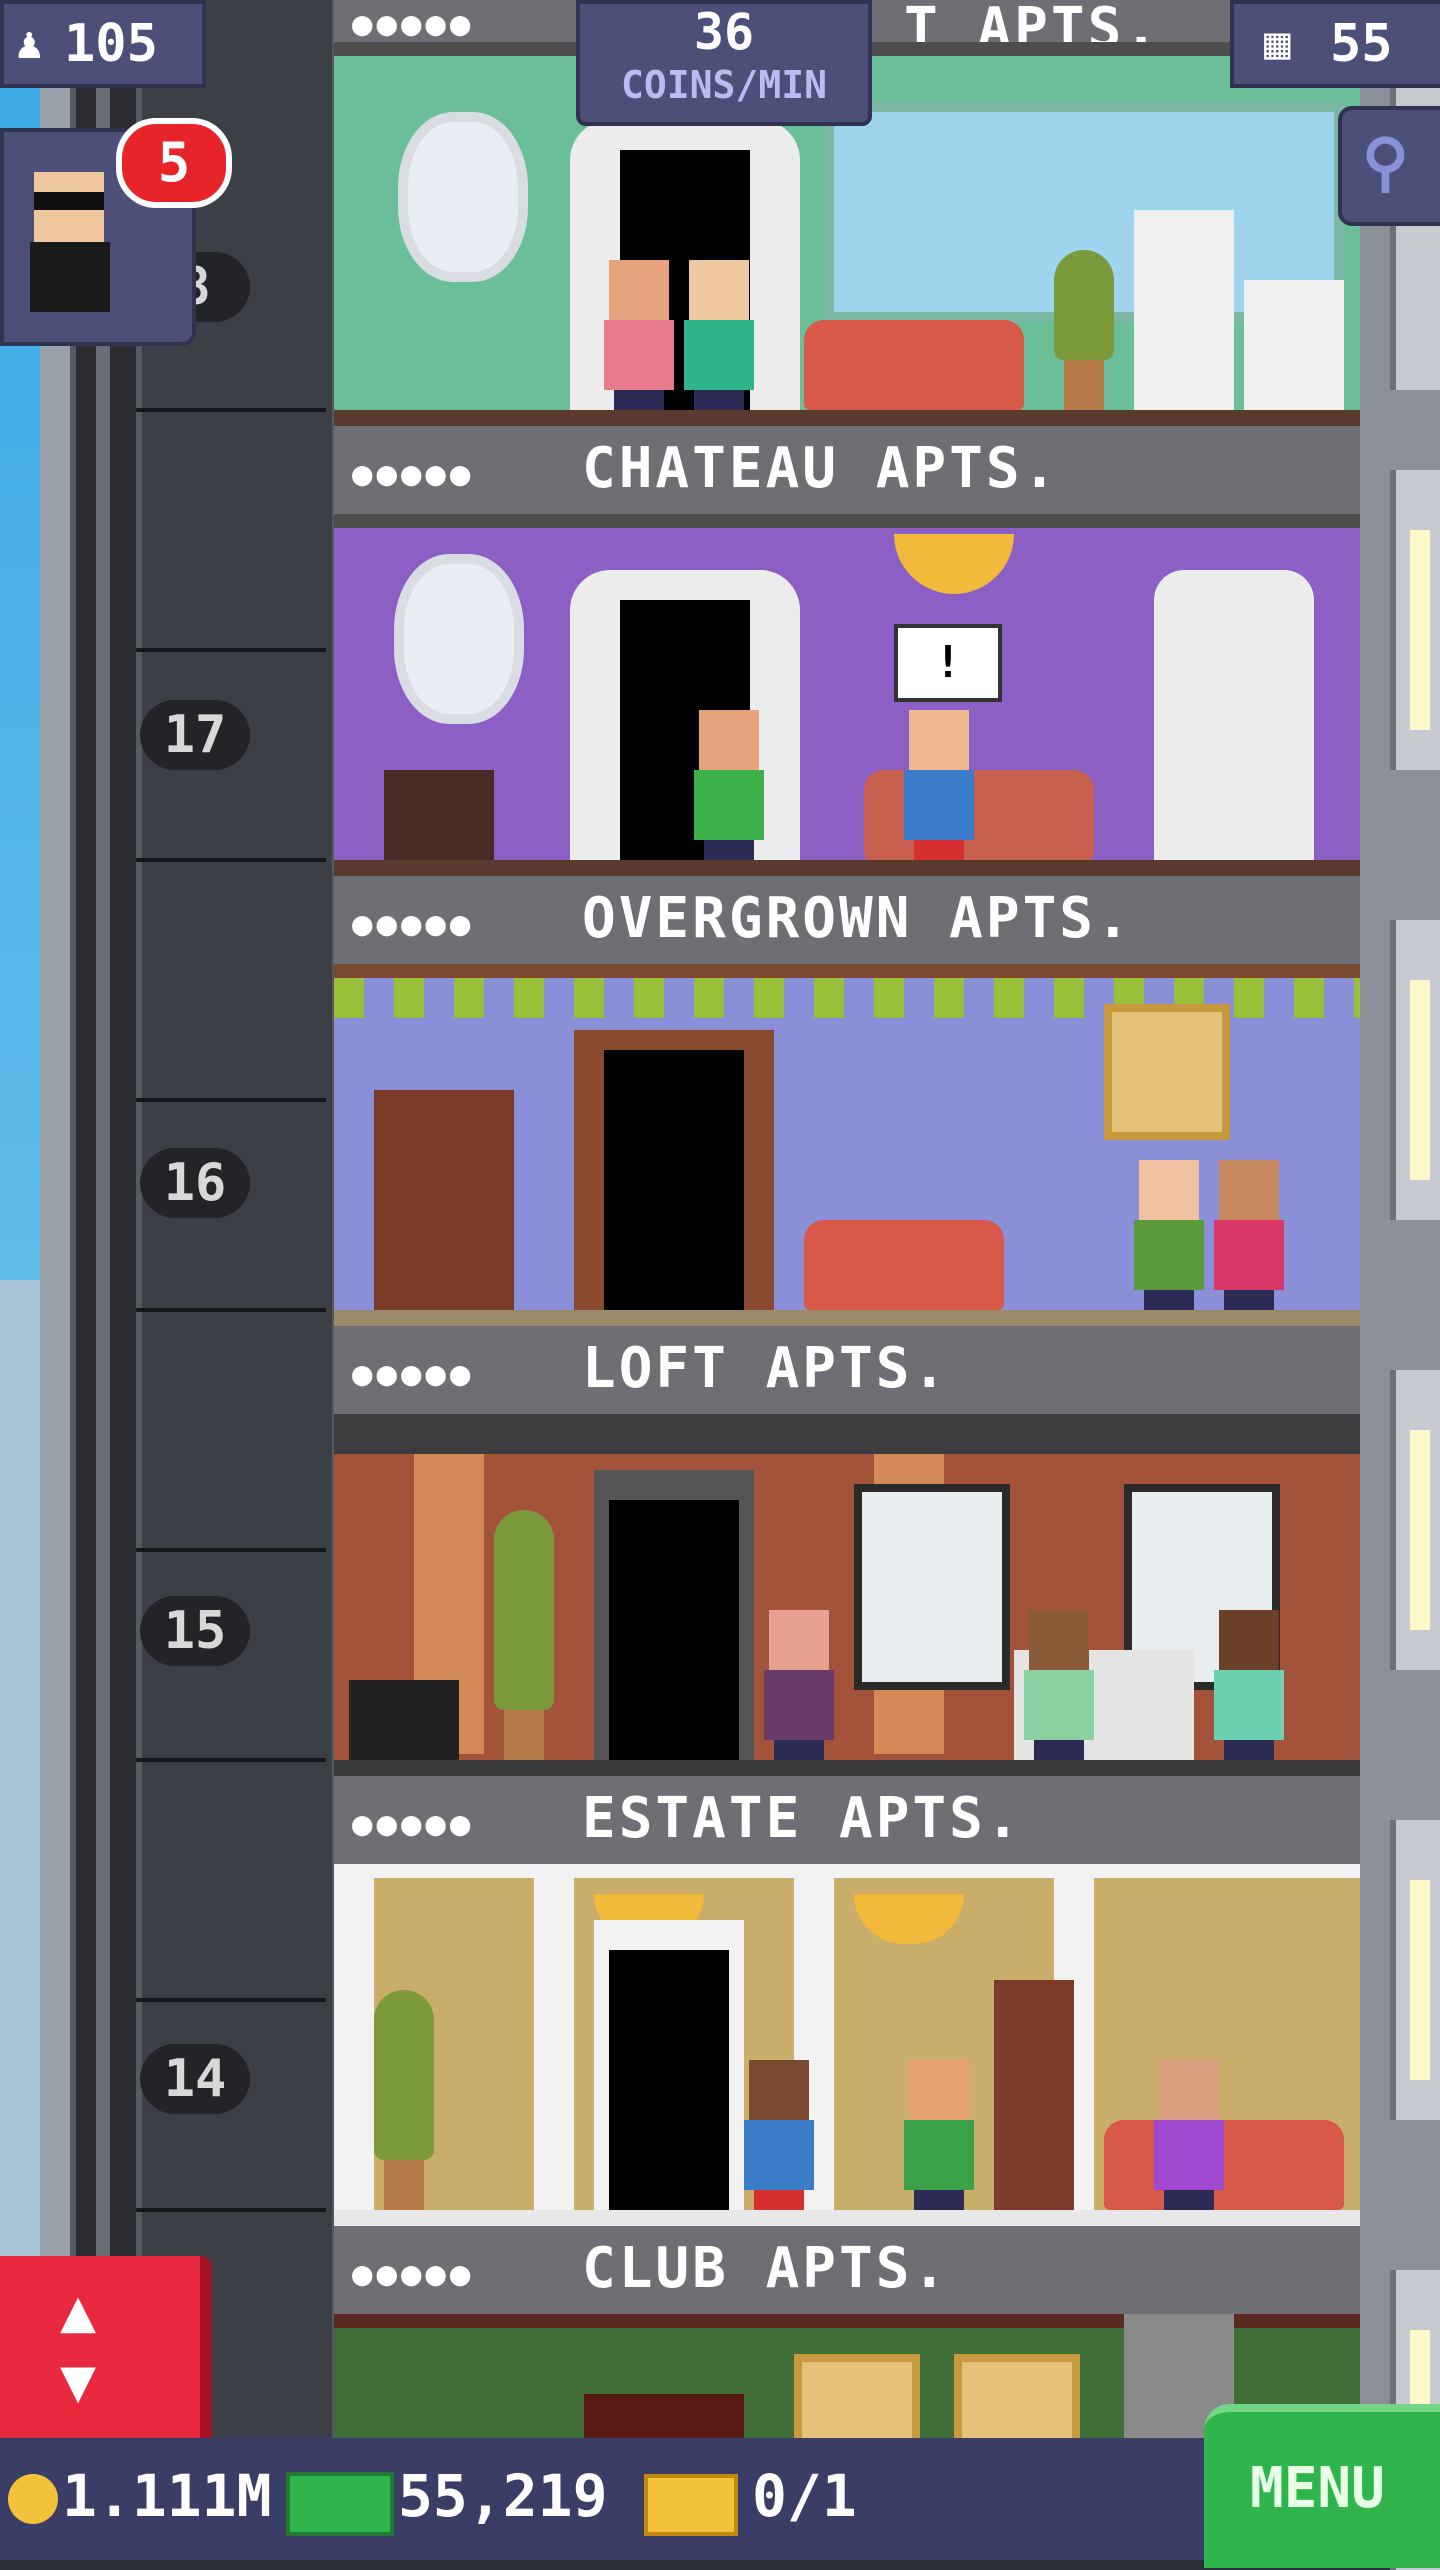  What do you see at coordinates (724, 85) in the screenshot?
I see `coins-rate-label: COINS/MIN` at bounding box center [724, 85].